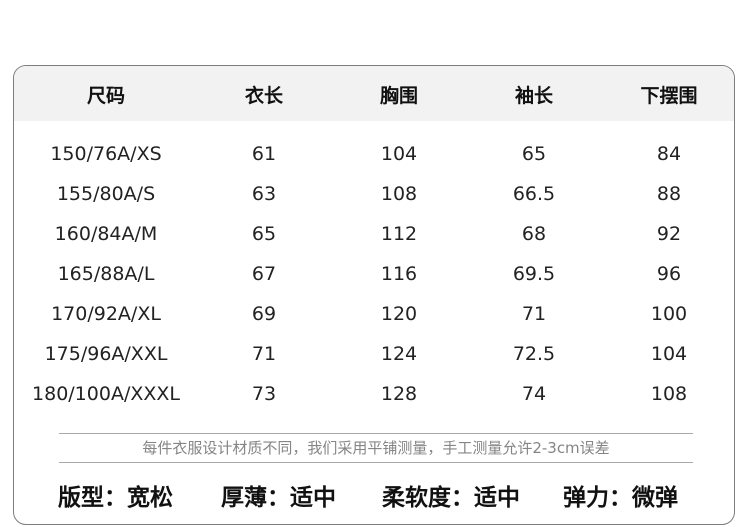 Image resolution: width=750 pixels, height=527 pixels. I want to click on spec-softness: 柔软度：适中, so click(451, 498).